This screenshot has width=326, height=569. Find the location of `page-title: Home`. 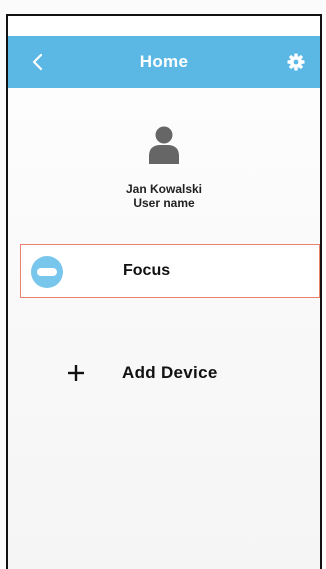

page-title: Home is located at coordinates (164, 61).